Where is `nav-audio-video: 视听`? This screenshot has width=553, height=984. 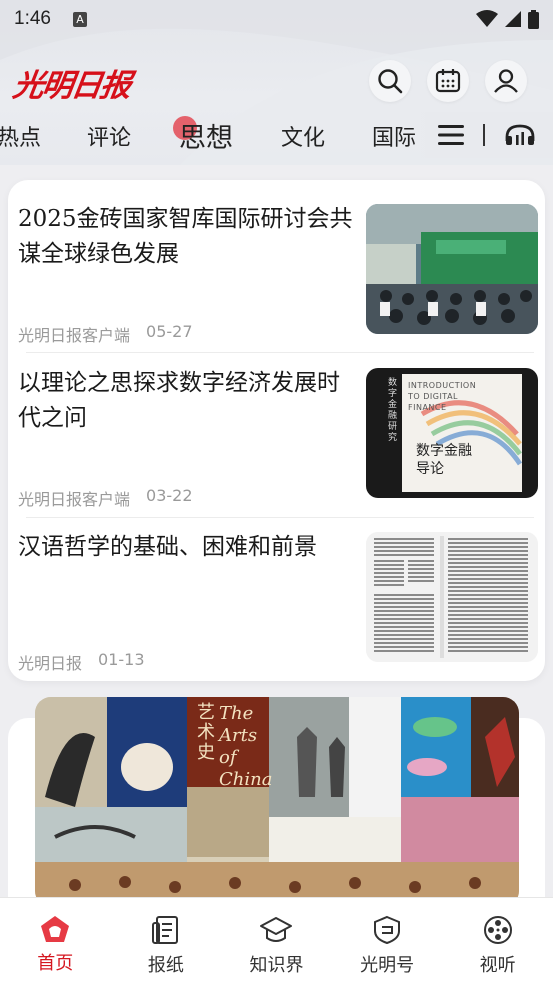
nav-audio-video: 视听 is located at coordinates (497, 941).